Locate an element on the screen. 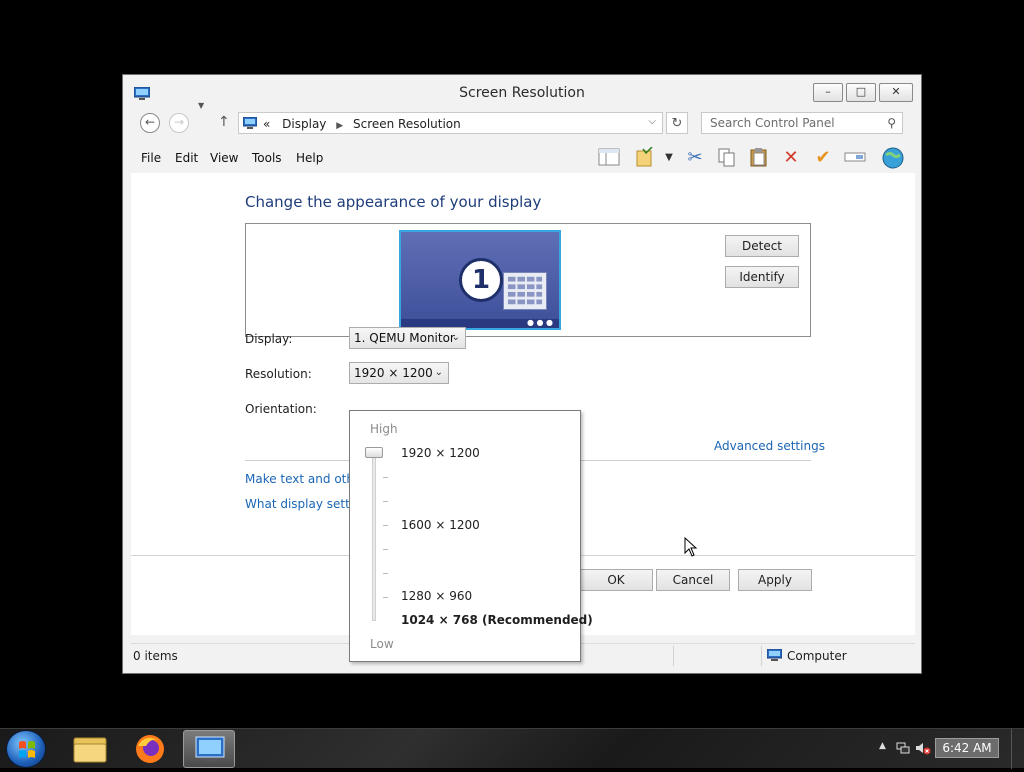  folder-options-icon is located at coordinates (645, 157).